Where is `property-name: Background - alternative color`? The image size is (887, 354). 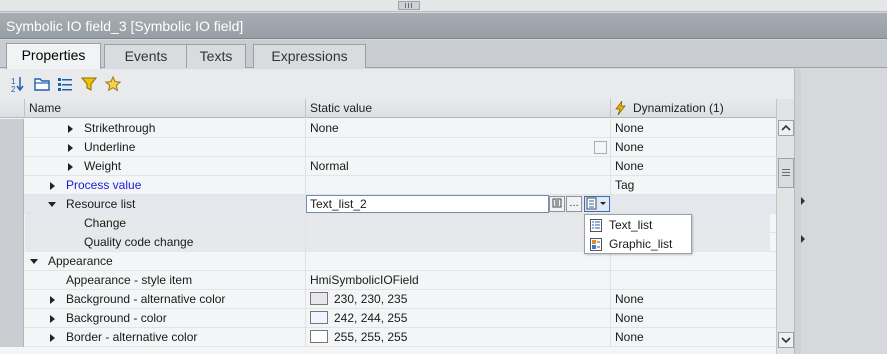
property-name: Background - alternative color is located at coordinates (146, 299).